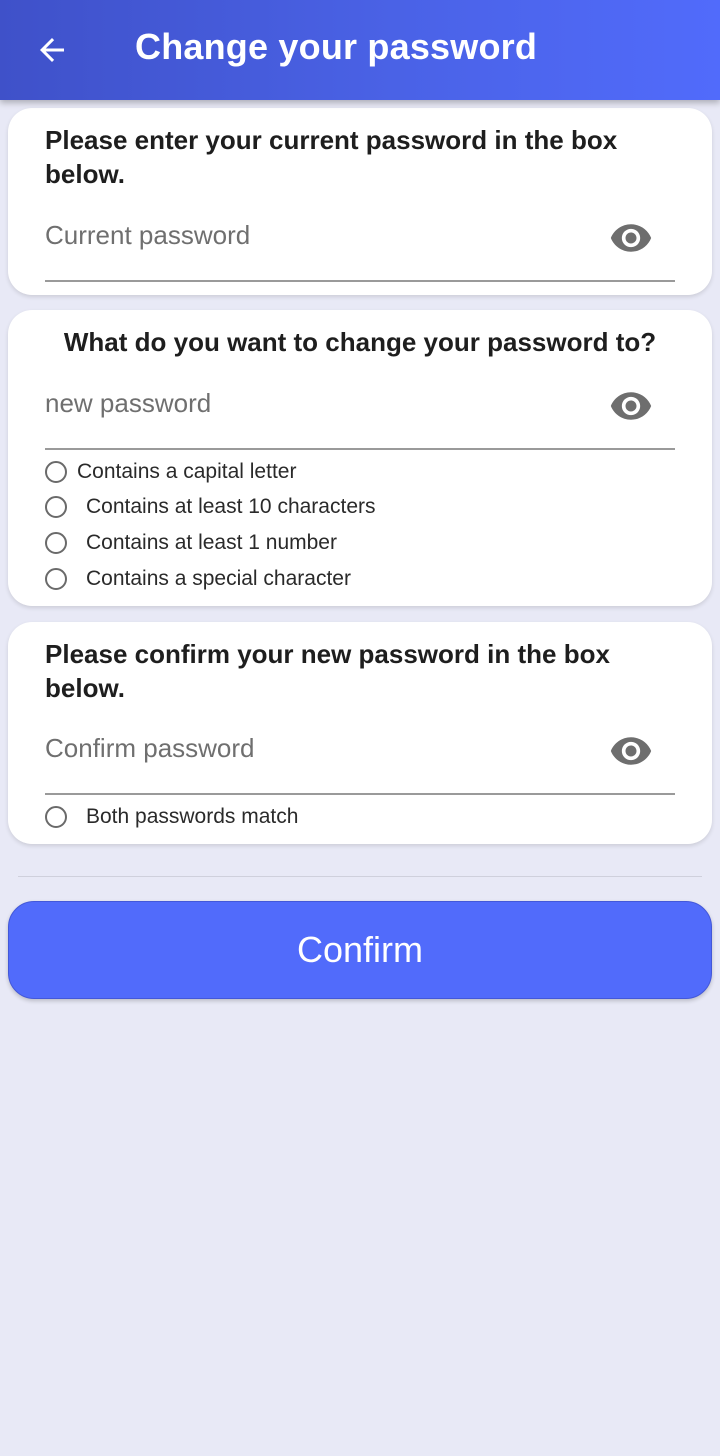 This screenshot has width=720, height=1456. What do you see at coordinates (231, 506) in the screenshot?
I see `requirement-label: Contains at least 10 characters` at bounding box center [231, 506].